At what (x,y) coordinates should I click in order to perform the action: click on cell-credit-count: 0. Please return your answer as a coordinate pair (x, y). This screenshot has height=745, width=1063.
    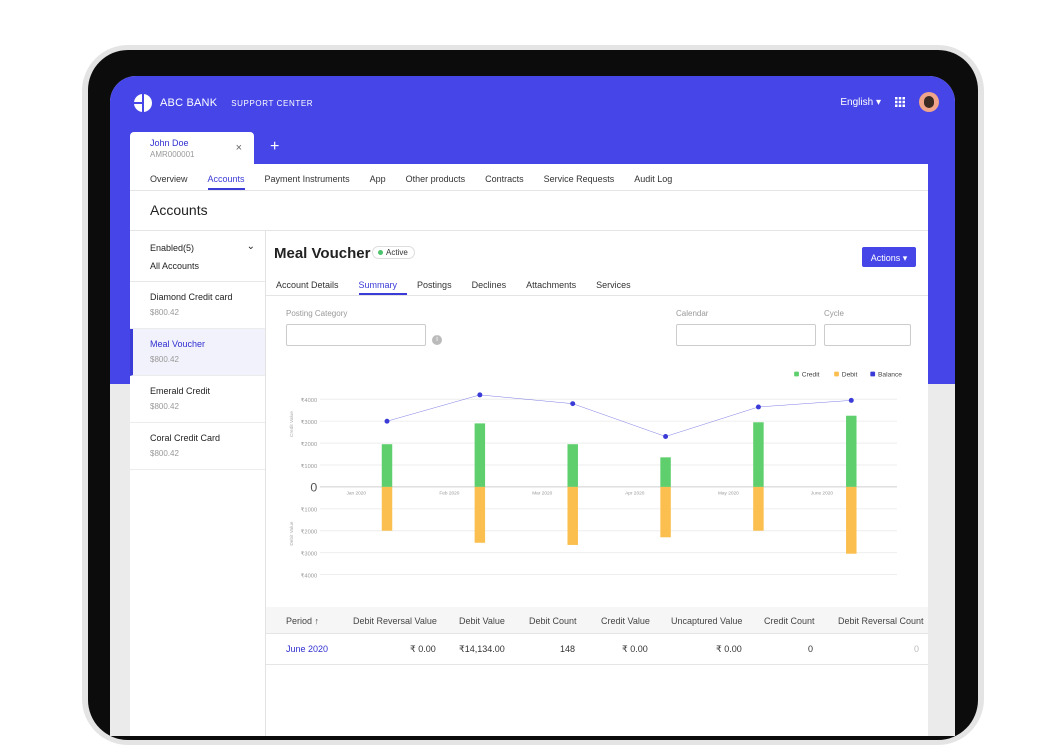
    Looking at the image, I should click on (811, 649).